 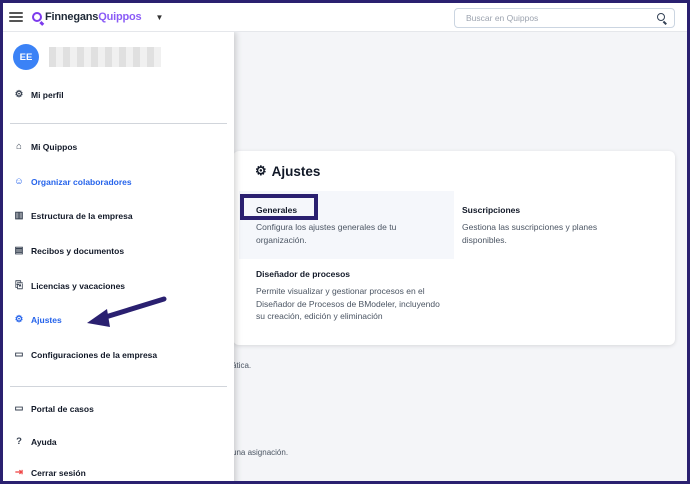 What do you see at coordinates (661, 17) in the screenshot?
I see `search-icon` at bounding box center [661, 17].